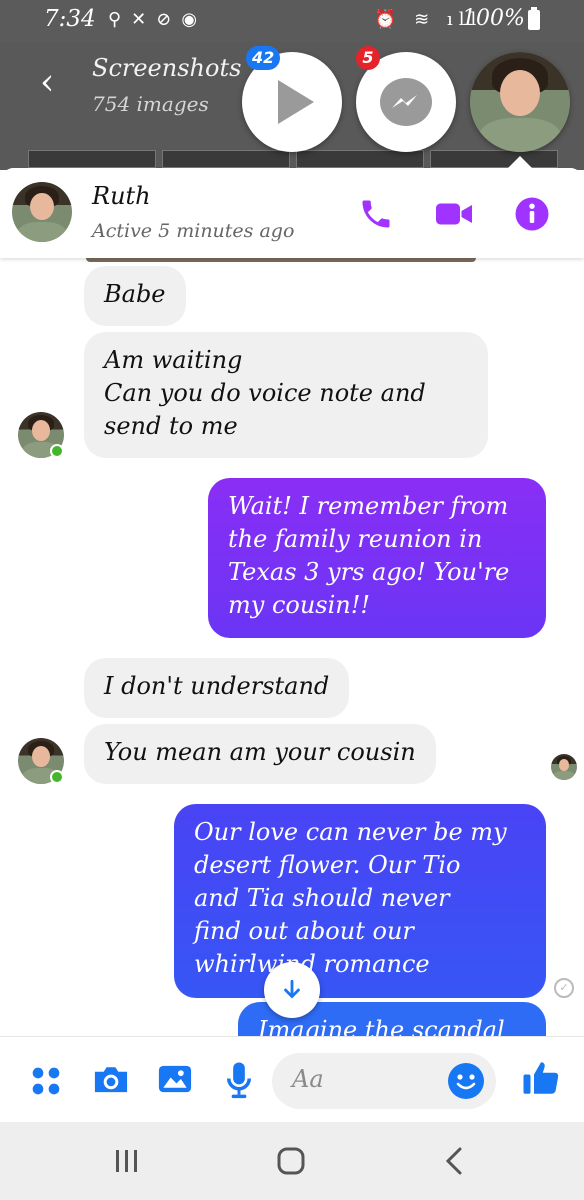  I want to click on thumbs-up-icon, so click(541, 1080).